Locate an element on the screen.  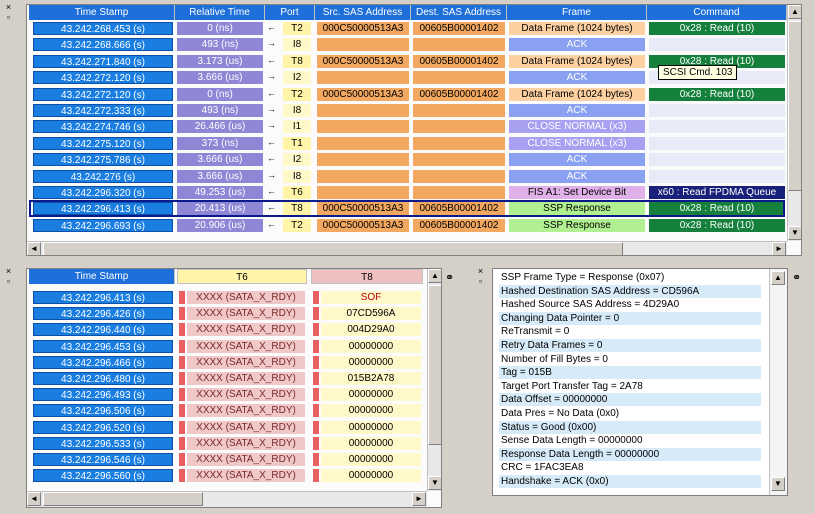
decode-field: Hashed Destination SAS Address = CD596A is located at coordinates (630, 291).